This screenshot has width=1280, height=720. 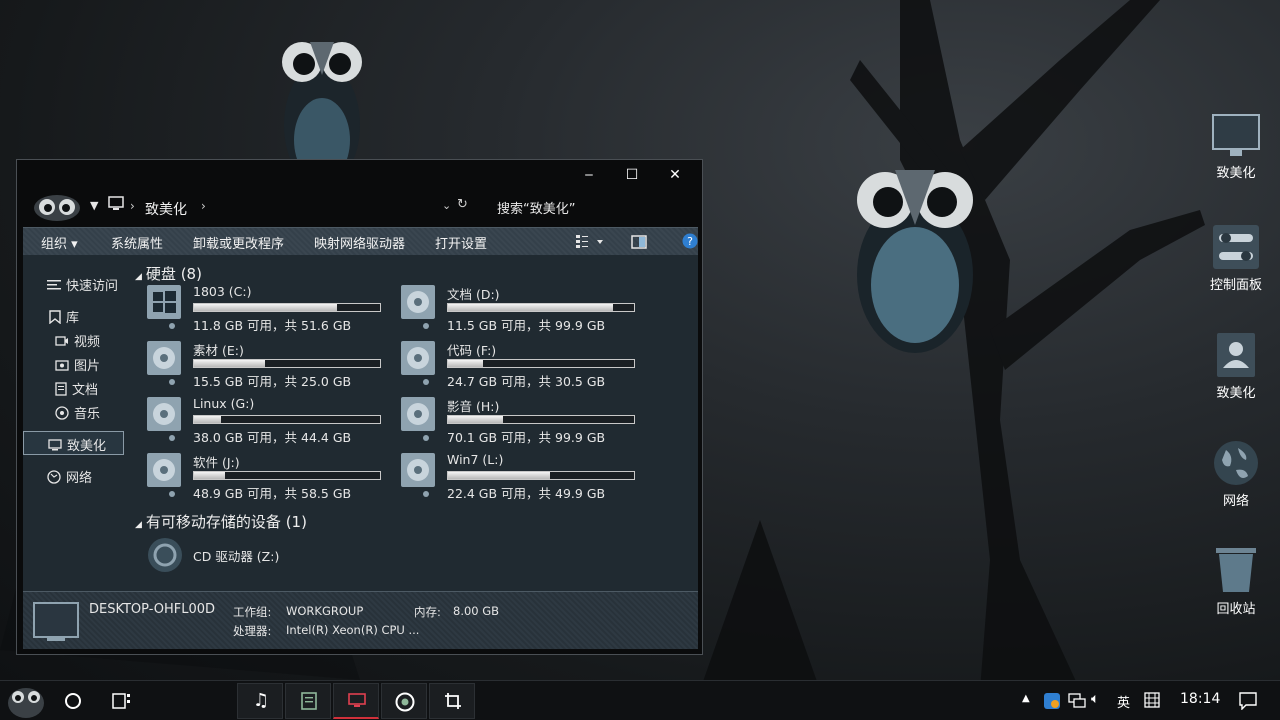 What do you see at coordinates (54, 287) in the screenshot?
I see `quick-access-icon` at bounding box center [54, 287].